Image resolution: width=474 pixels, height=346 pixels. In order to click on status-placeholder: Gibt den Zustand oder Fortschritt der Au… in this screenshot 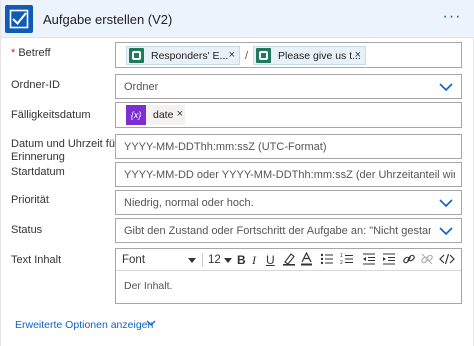, I will do `click(277, 231)`.